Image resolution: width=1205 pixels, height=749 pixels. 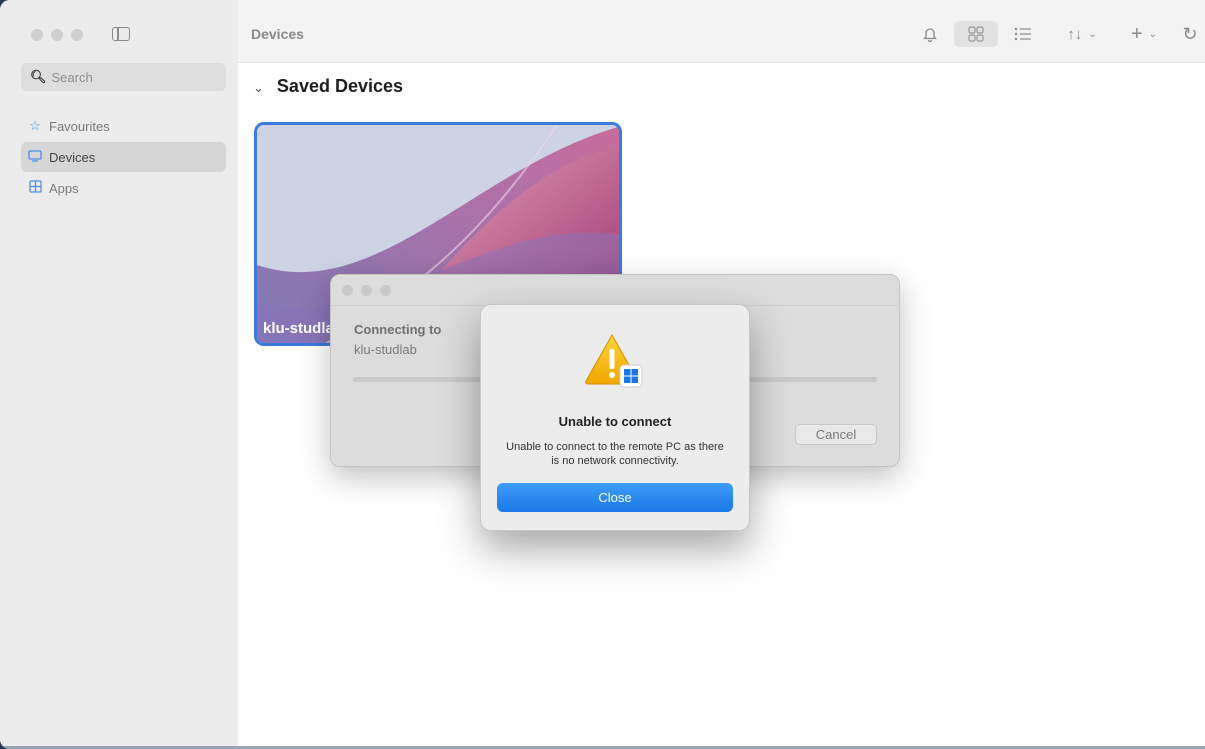 What do you see at coordinates (35, 157) in the screenshot?
I see `monitor-icon` at bounding box center [35, 157].